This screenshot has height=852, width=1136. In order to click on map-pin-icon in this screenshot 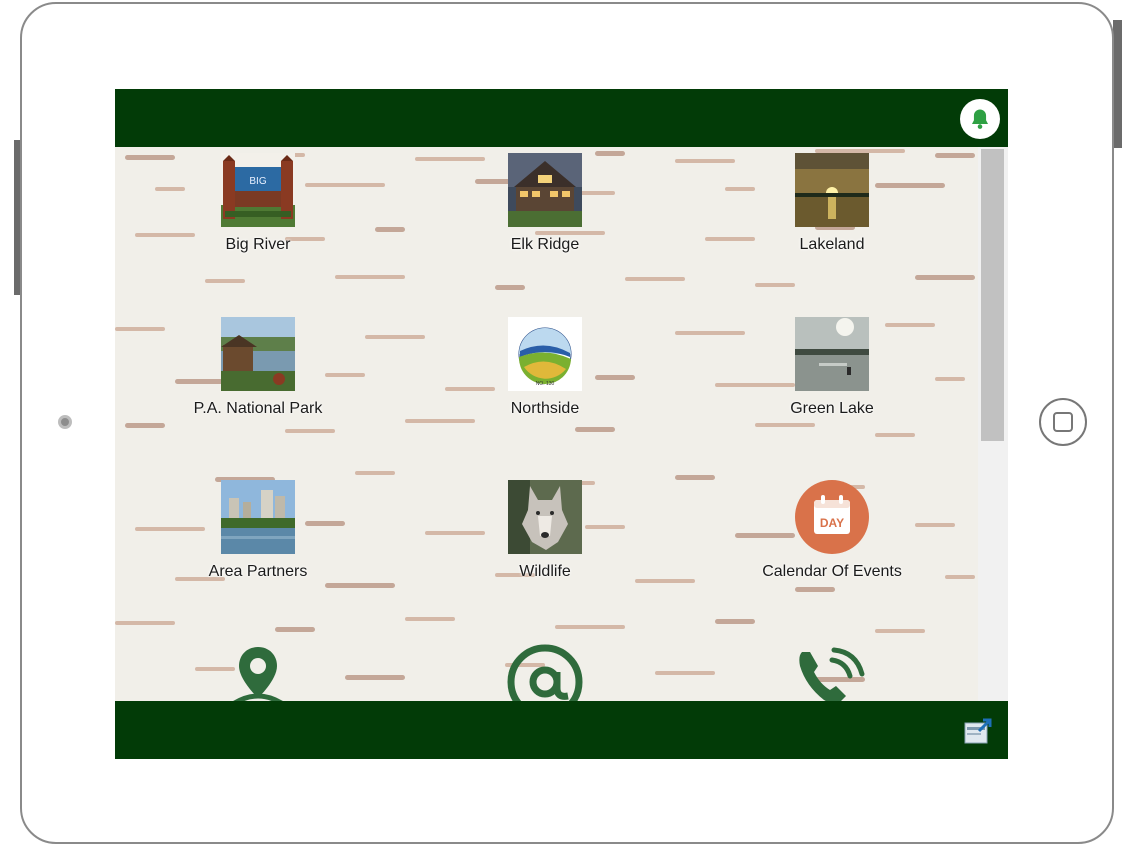, I will do `click(258, 674)`.